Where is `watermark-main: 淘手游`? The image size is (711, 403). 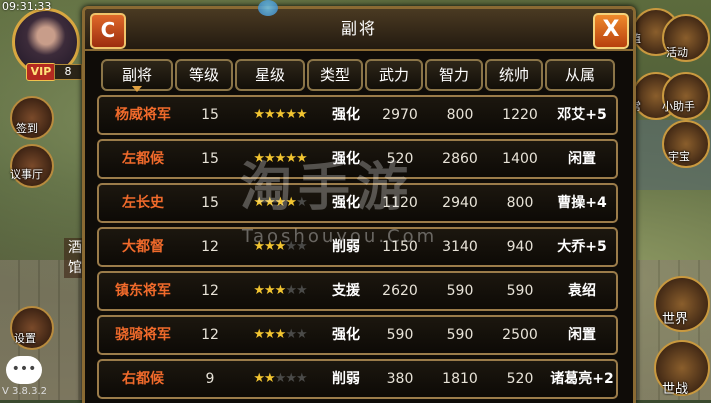 watermark-main: 淘手游 is located at coordinates (327, 188).